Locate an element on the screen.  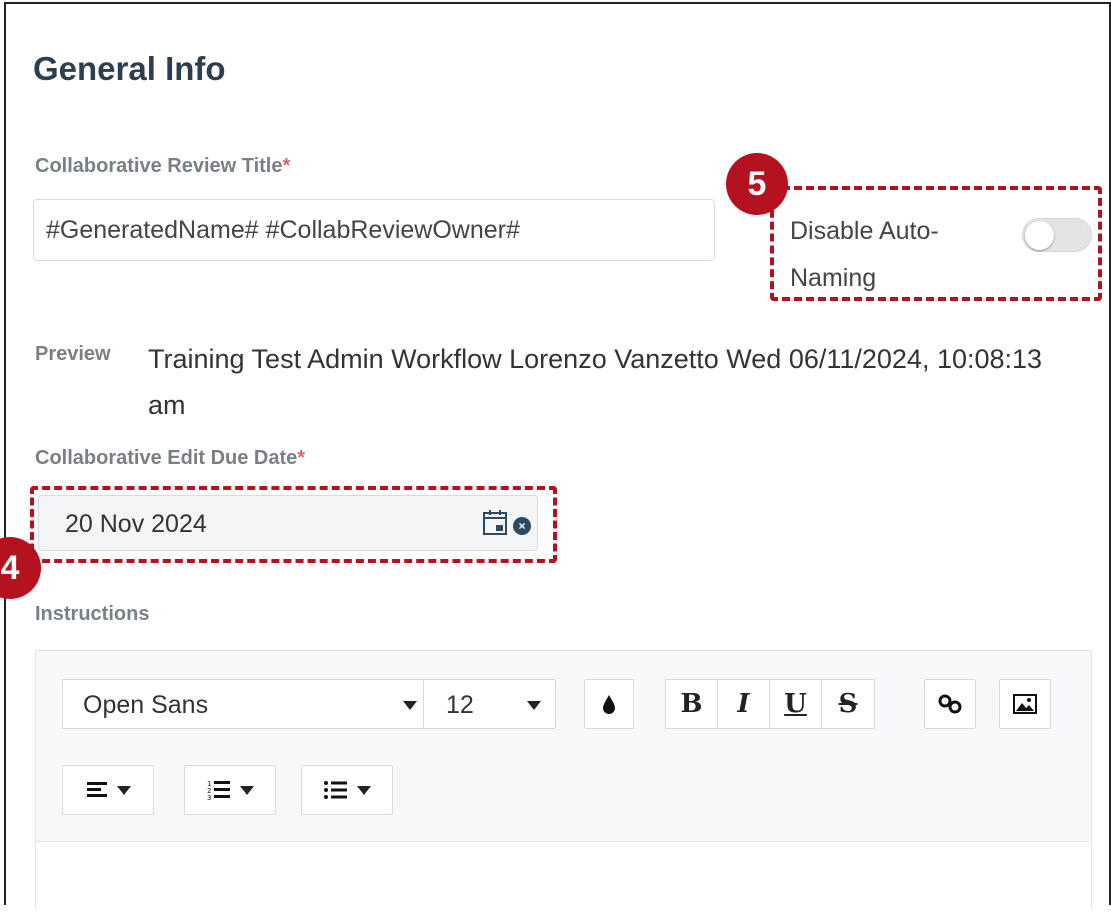
calendar-icon is located at coordinates (495, 525).